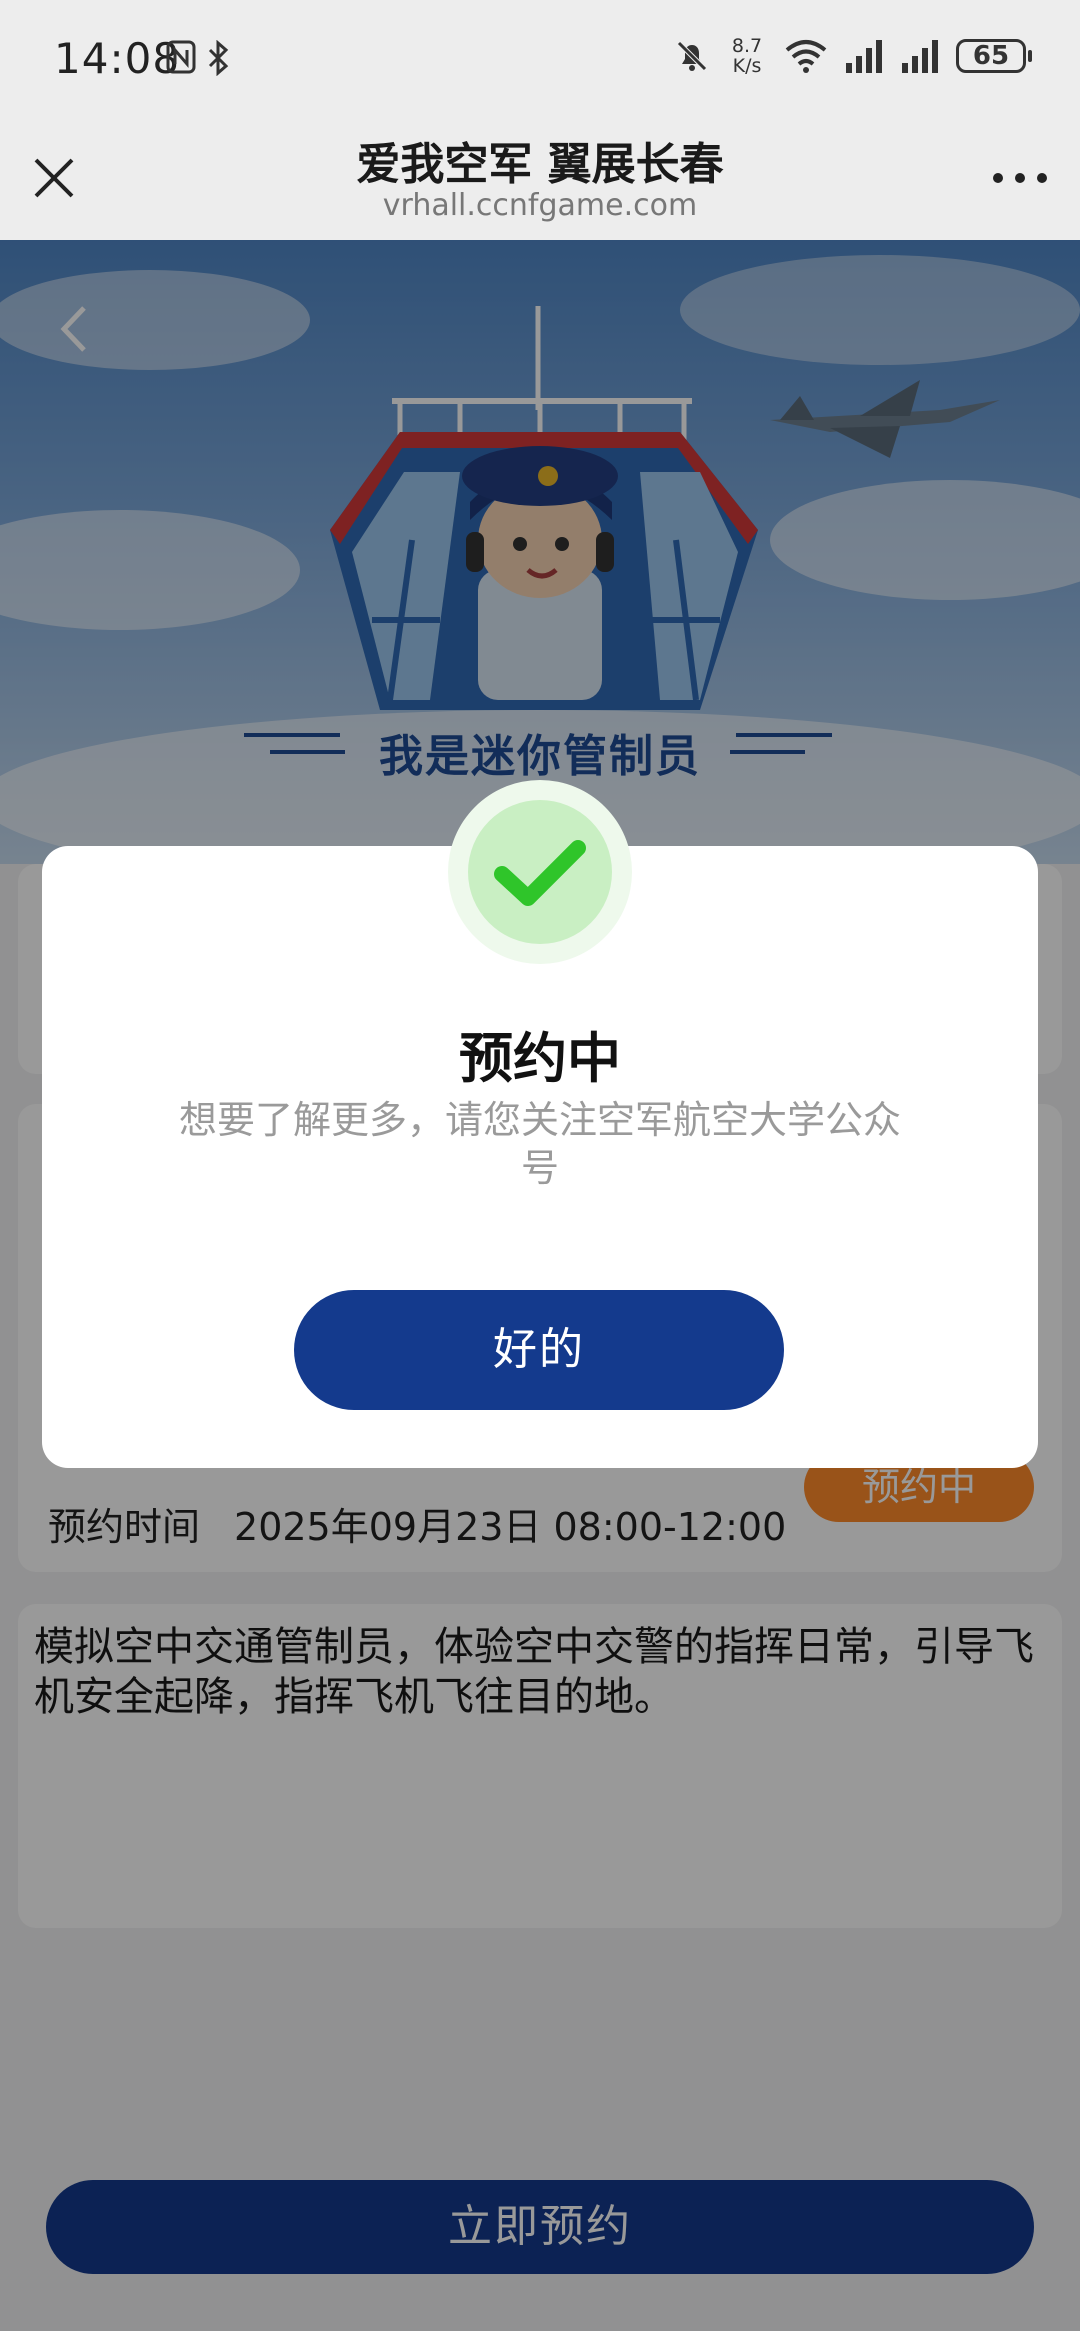  Describe the element at coordinates (539, 1350) in the screenshot. I see `ok-button: 好的` at that location.